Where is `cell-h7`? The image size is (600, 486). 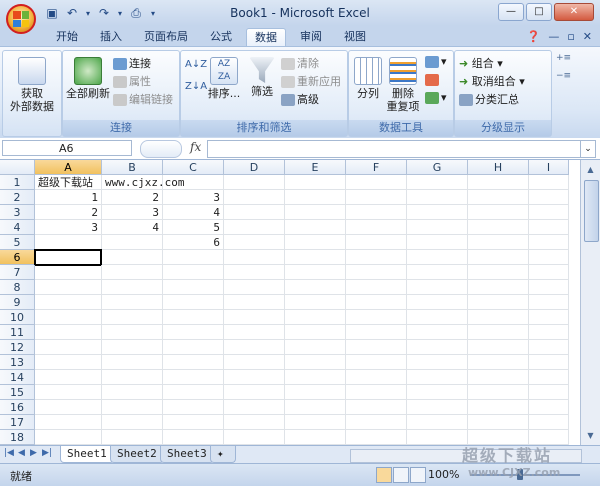 cell-h7 is located at coordinates (498, 272).